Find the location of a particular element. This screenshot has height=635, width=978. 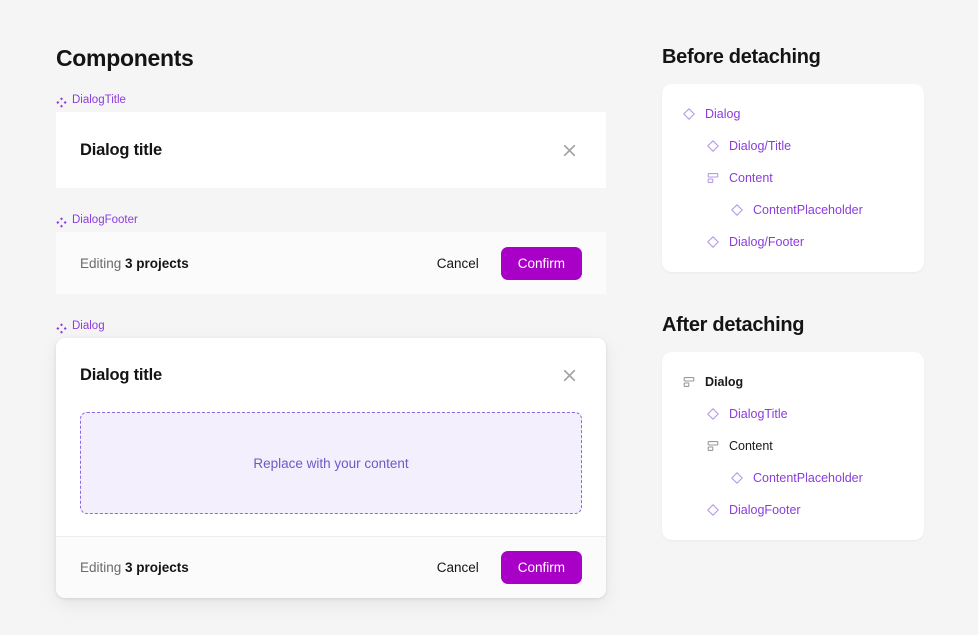

tree-row: DialogFooter is located at coordinates (793, 510).